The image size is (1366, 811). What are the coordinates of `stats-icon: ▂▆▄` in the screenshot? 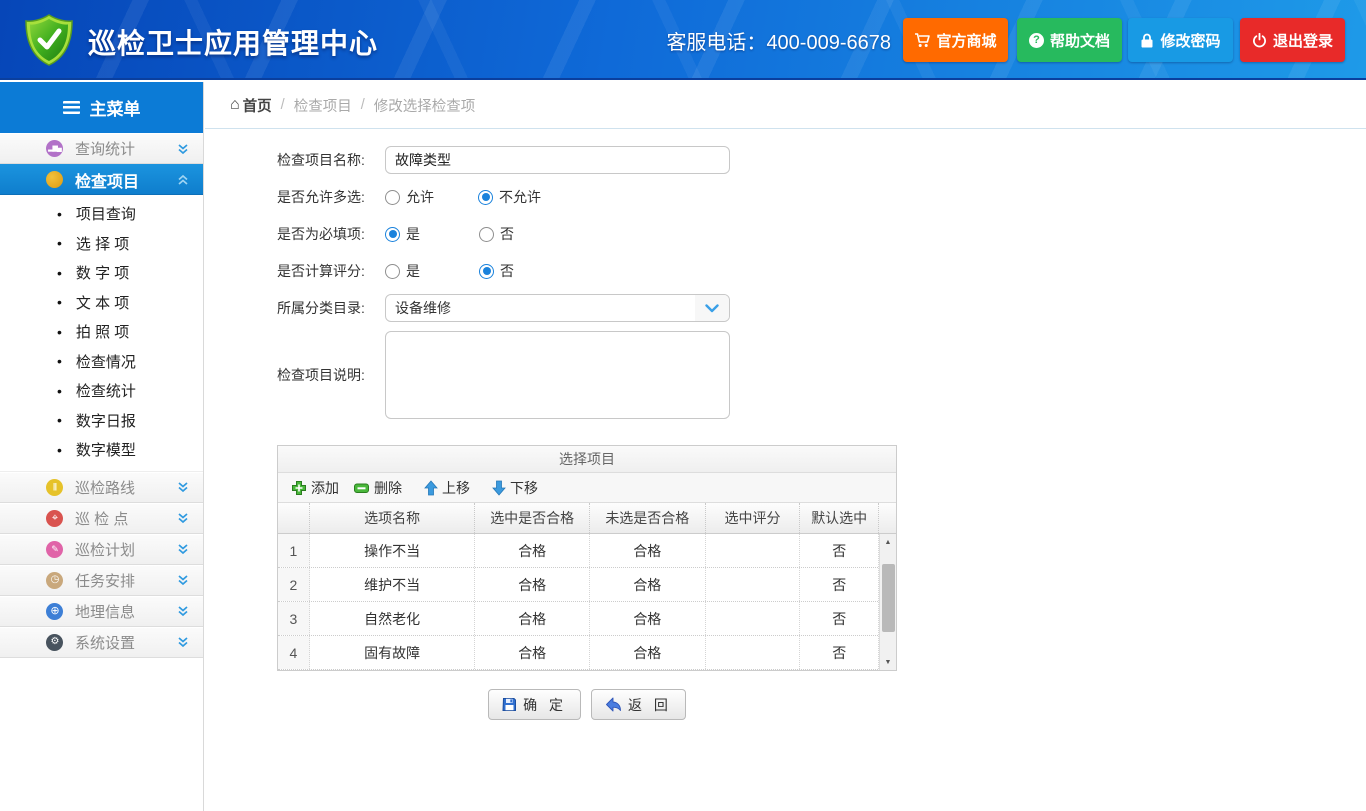 It's located at (54, 148).